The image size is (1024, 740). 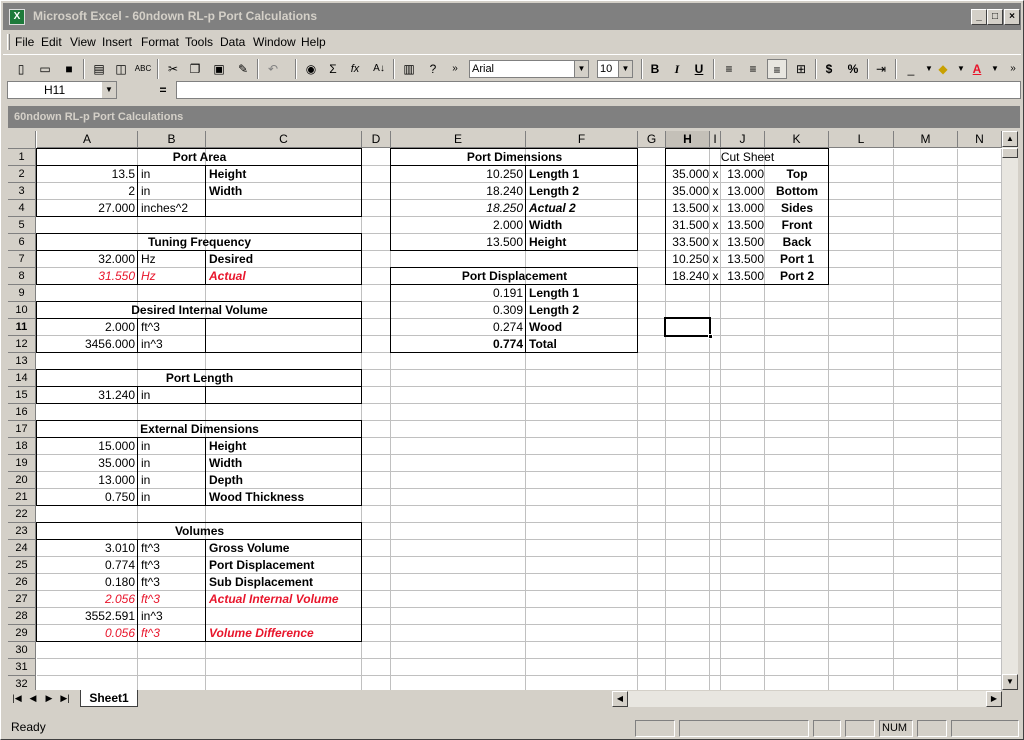 I want to click on cell-a12: 3456.000, so click(x=87, y=344).